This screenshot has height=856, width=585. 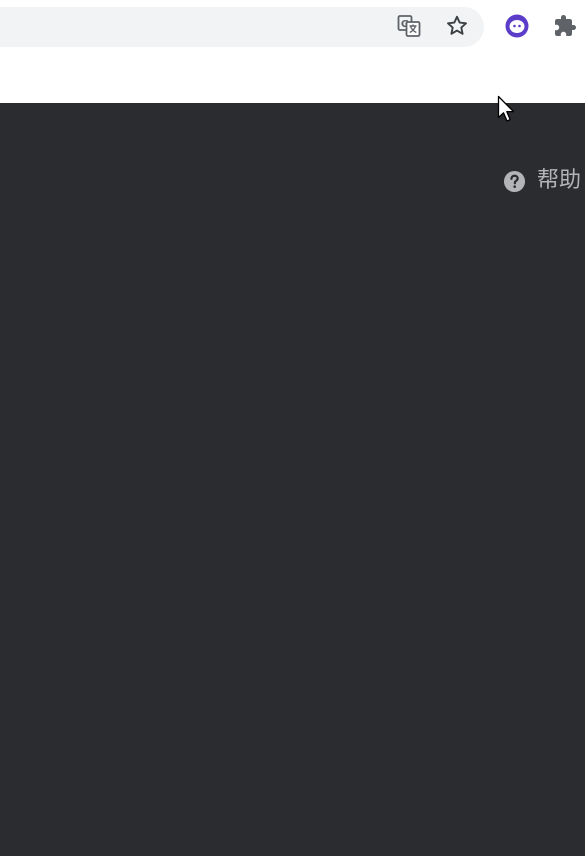 What do you see at coordinates (559, 180) in the screenshot?
I see `help-label: 帮助` at bounding box center [559, 180].